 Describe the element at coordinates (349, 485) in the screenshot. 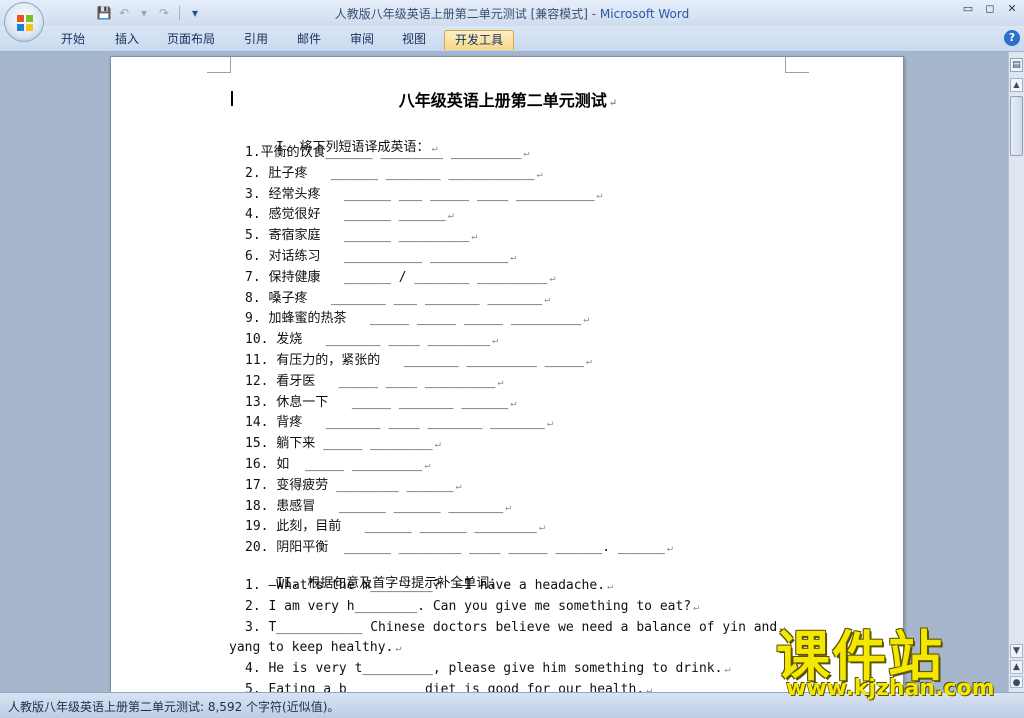

I see `list-item-text: 17. 变得疲劳 ________ ______` at that location.